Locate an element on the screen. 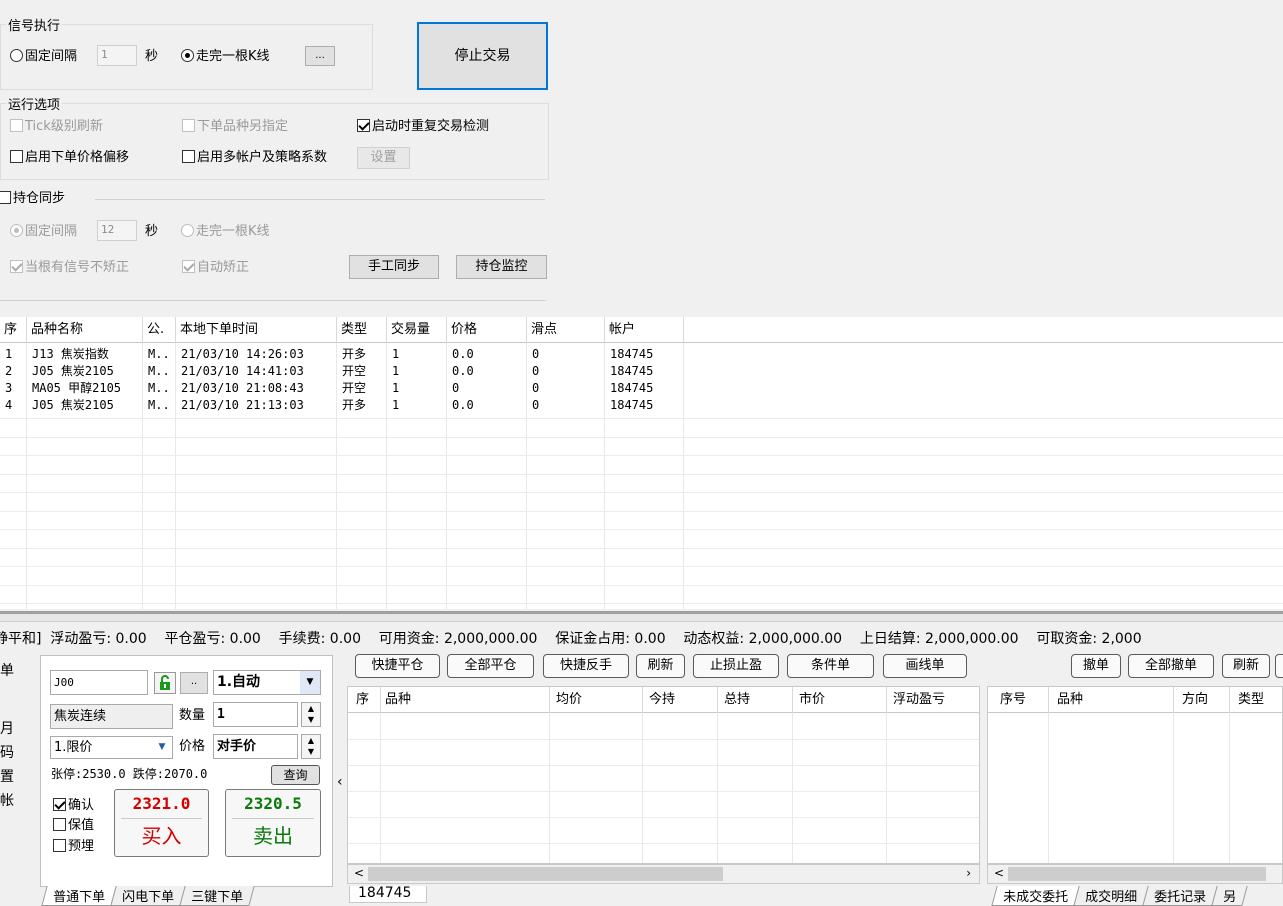 This screenshot has height=906, width=1283. entrust-toolbar-button: 刷新 is located at coordinates (1246, 666).